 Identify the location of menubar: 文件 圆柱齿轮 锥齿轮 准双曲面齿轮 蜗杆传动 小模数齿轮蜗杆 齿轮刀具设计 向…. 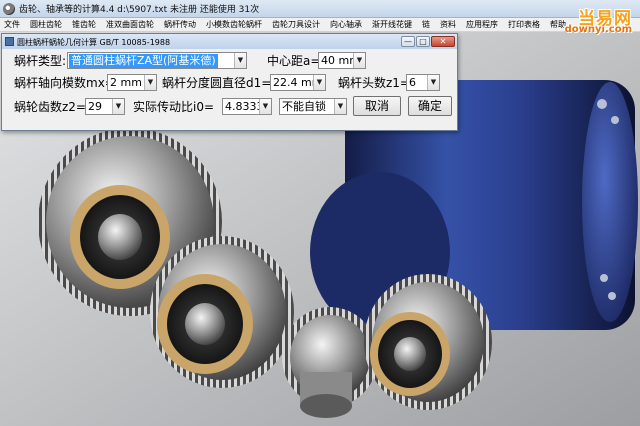
(320, 25).